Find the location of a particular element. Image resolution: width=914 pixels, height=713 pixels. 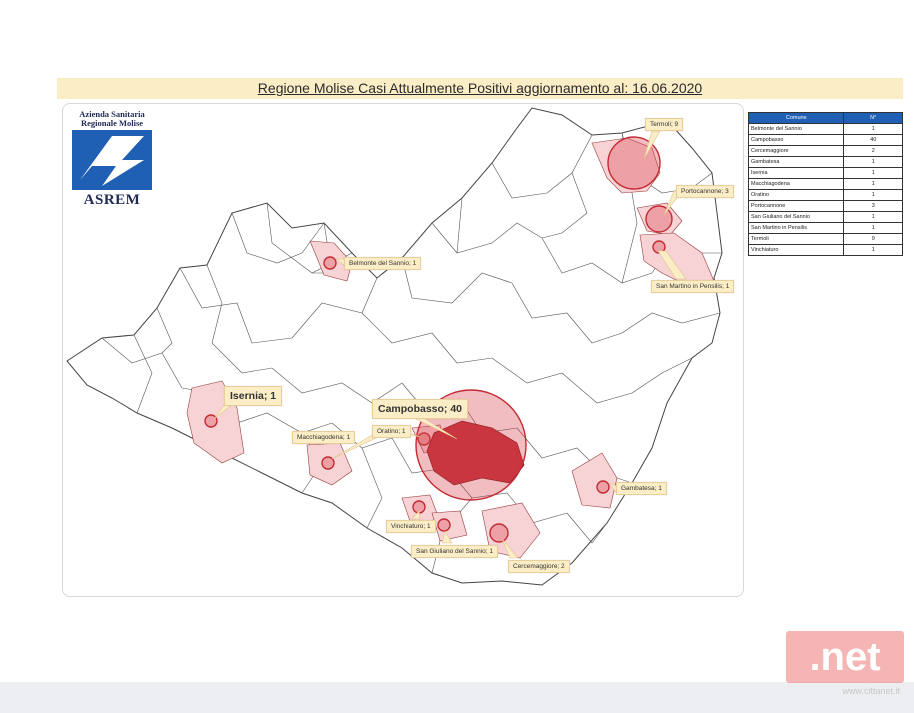

table-row: Belmonte del Sannio 1 is located at coordinates (825, 129).